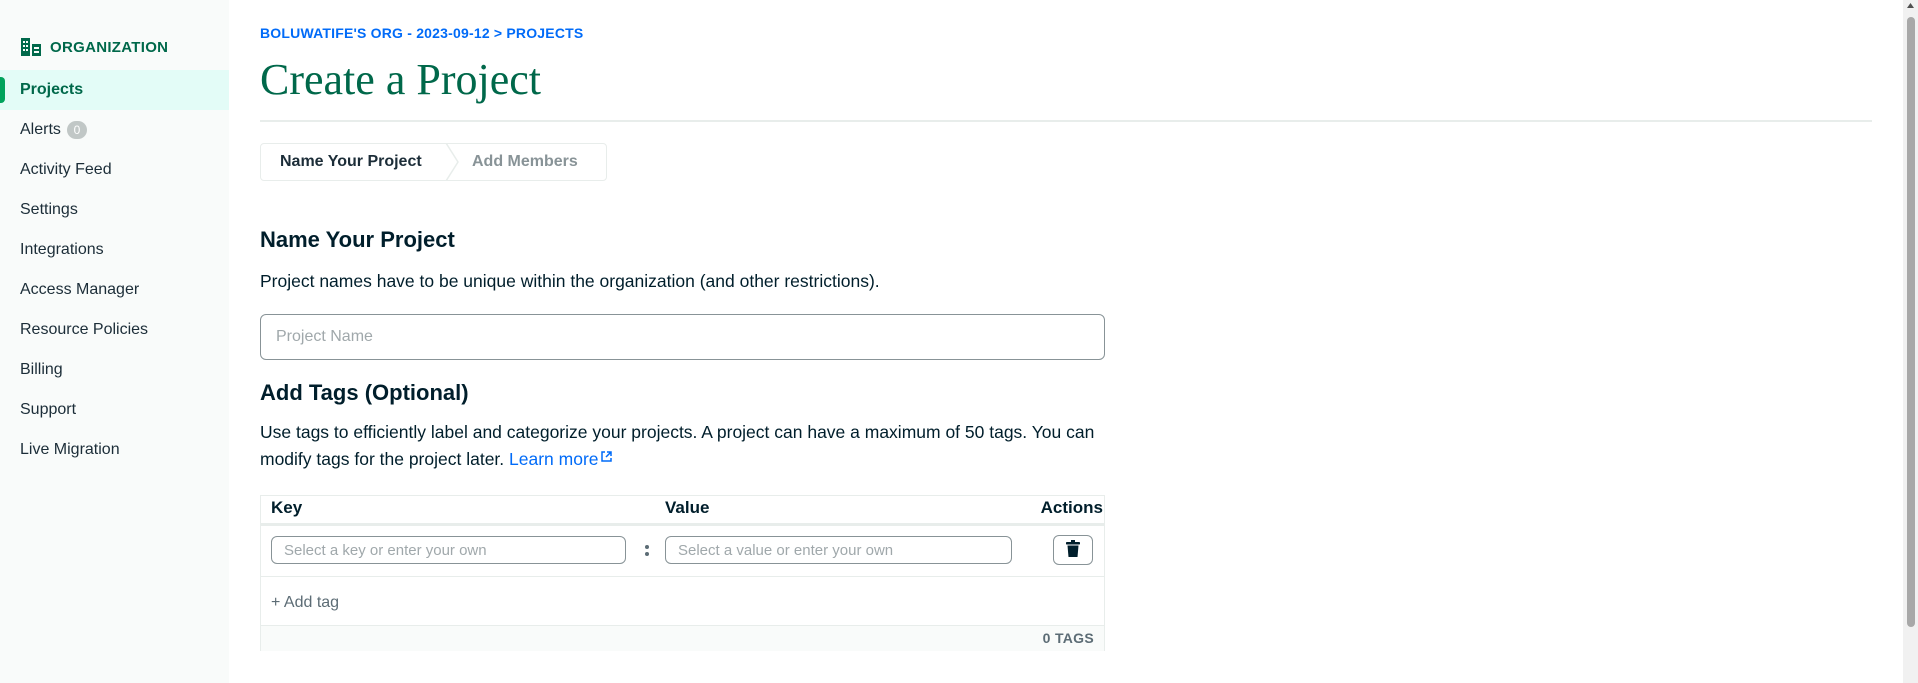 Image resolution: width=1918 pixels, height=683 pixels. Describe the element at coordinates (52, 89) in the screenshot. I see `sidebar-item-label: Projects` at that location.